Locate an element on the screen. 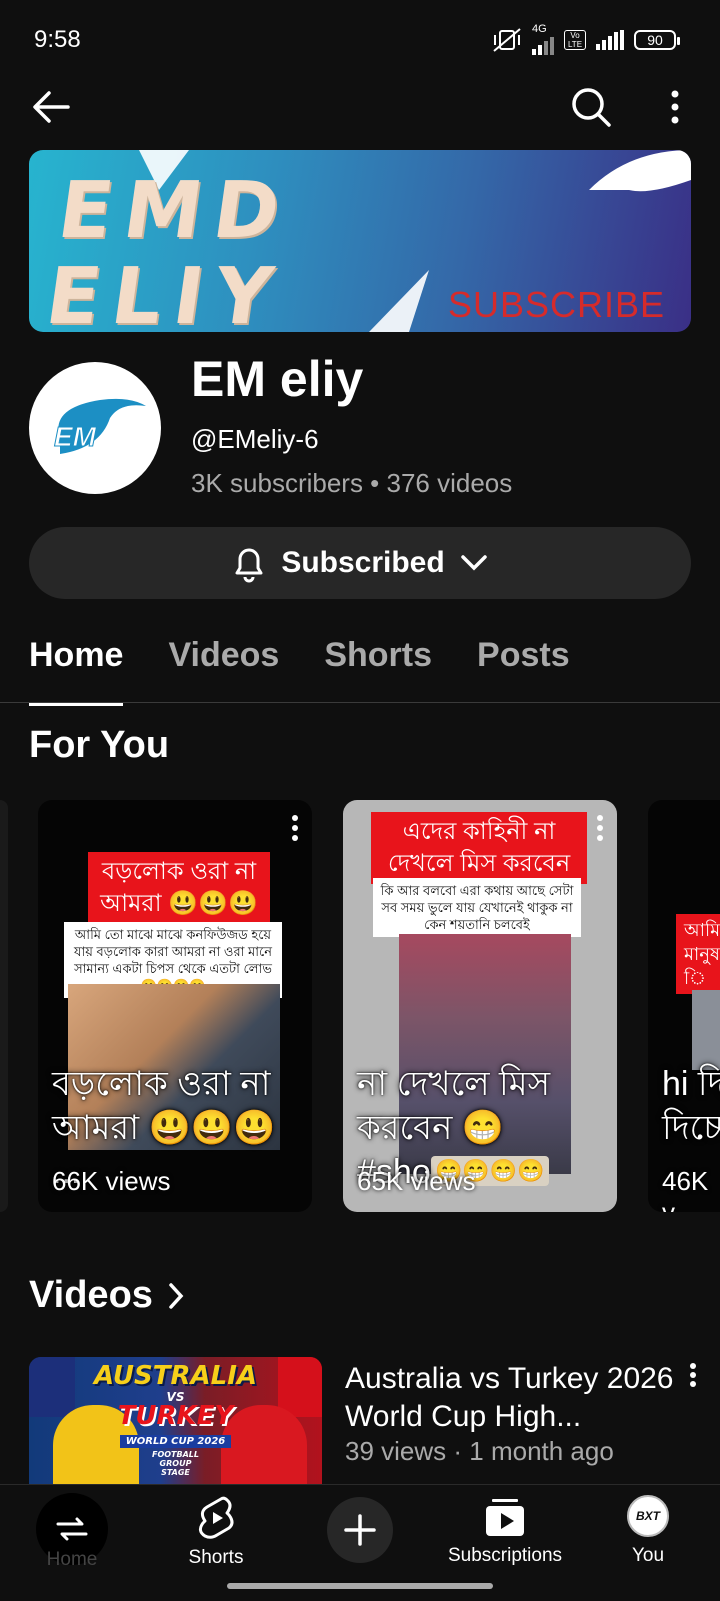 This screenshot has width=720, height=1601. nav-label: Home is located at coordinates (72, 1559).